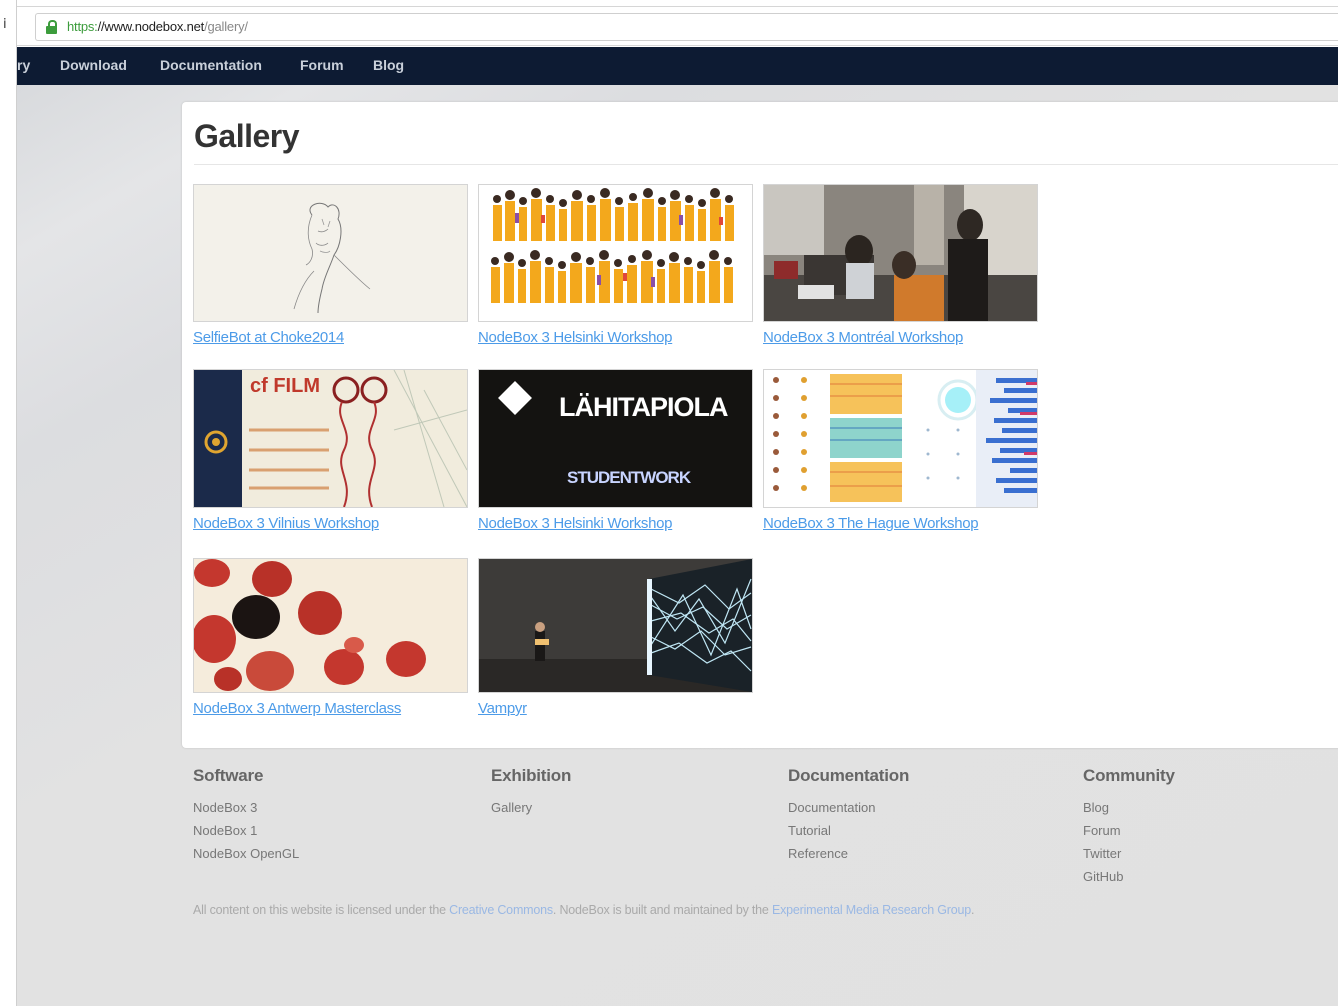 The width and height of the screenshot is (1338, 1006). Describe the element at coordinates (686, 27) in the screenshot. I see `url-field: https://www.nodebox.net/gallery/` at that location.